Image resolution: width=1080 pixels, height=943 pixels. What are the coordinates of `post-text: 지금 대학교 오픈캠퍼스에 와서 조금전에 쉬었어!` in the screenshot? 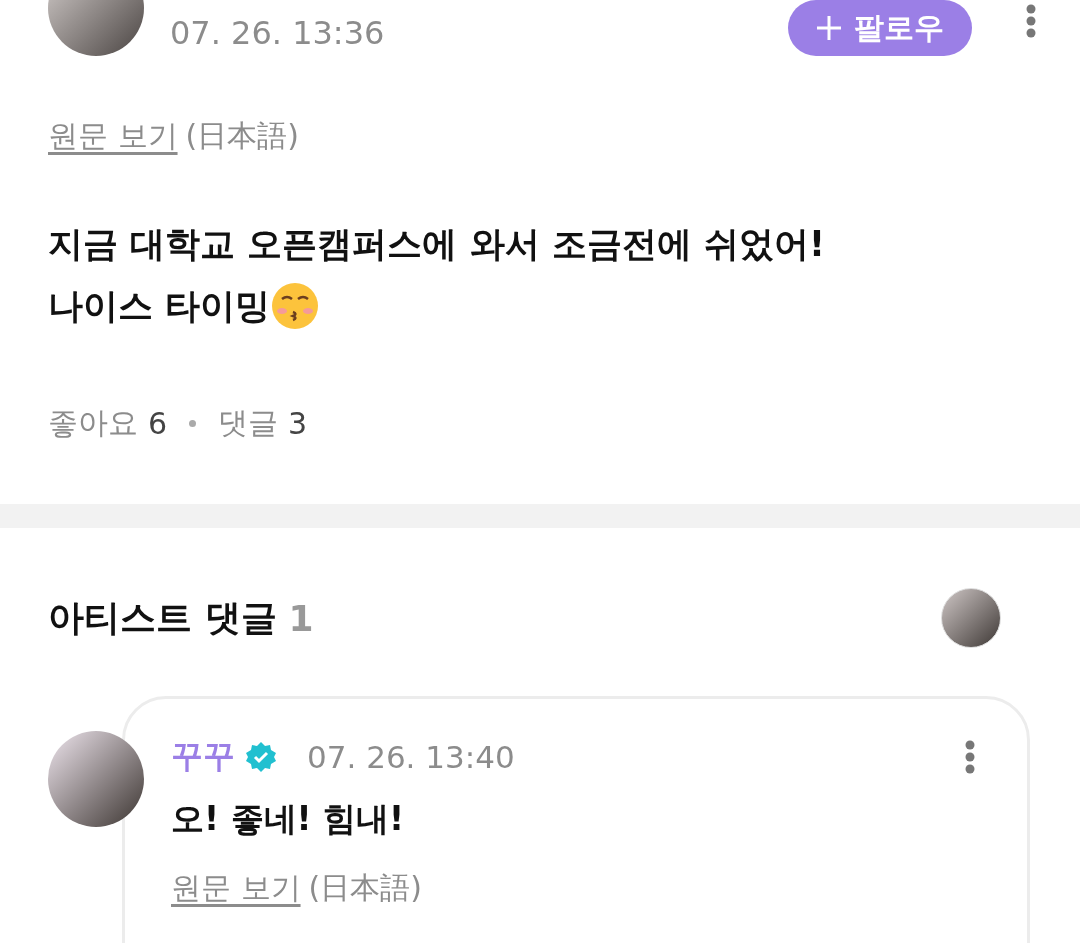 It's located at (436, 244).